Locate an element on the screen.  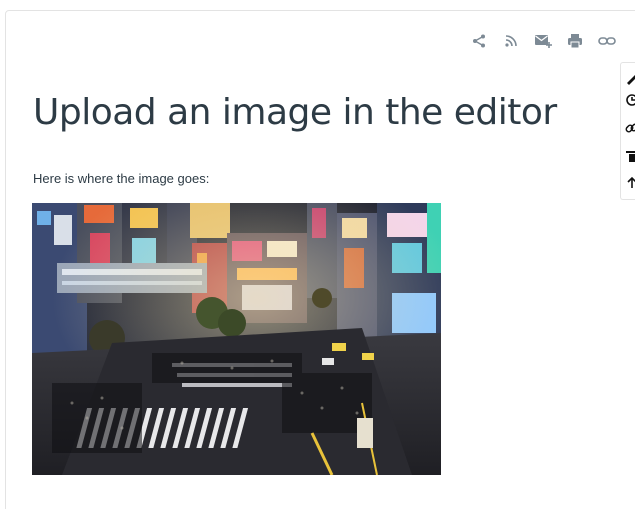
page-title: Upload an image in the editor is located at coordinates (295, 112).